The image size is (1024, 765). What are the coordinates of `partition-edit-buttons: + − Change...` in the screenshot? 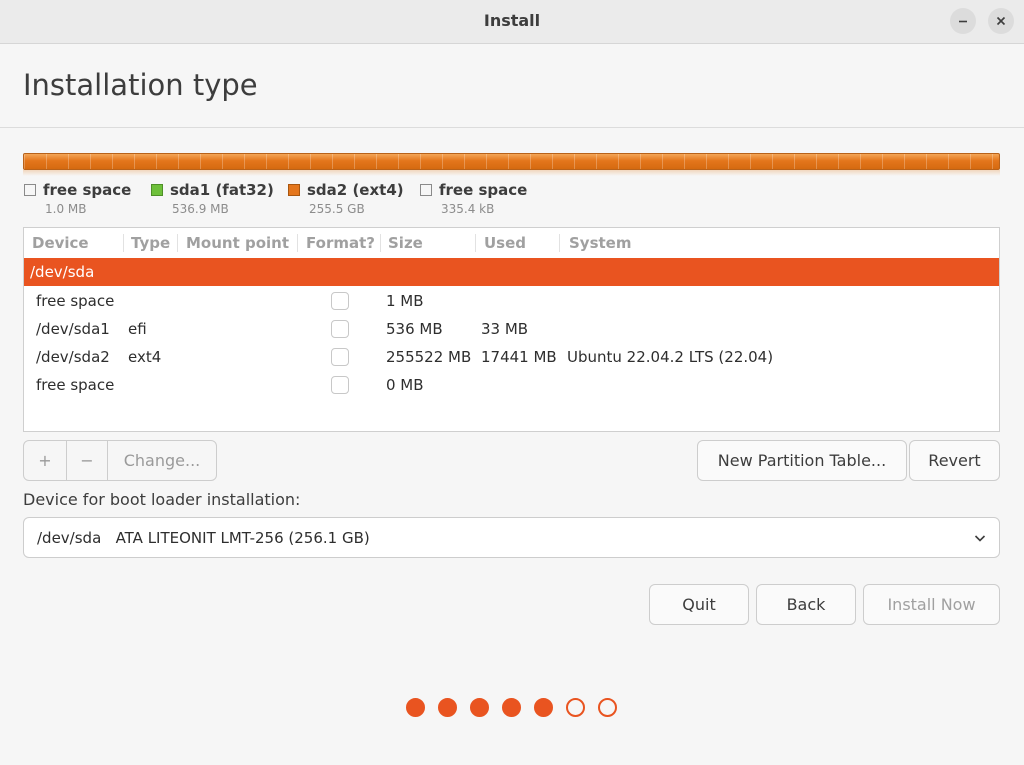 It's located at (120, 460).